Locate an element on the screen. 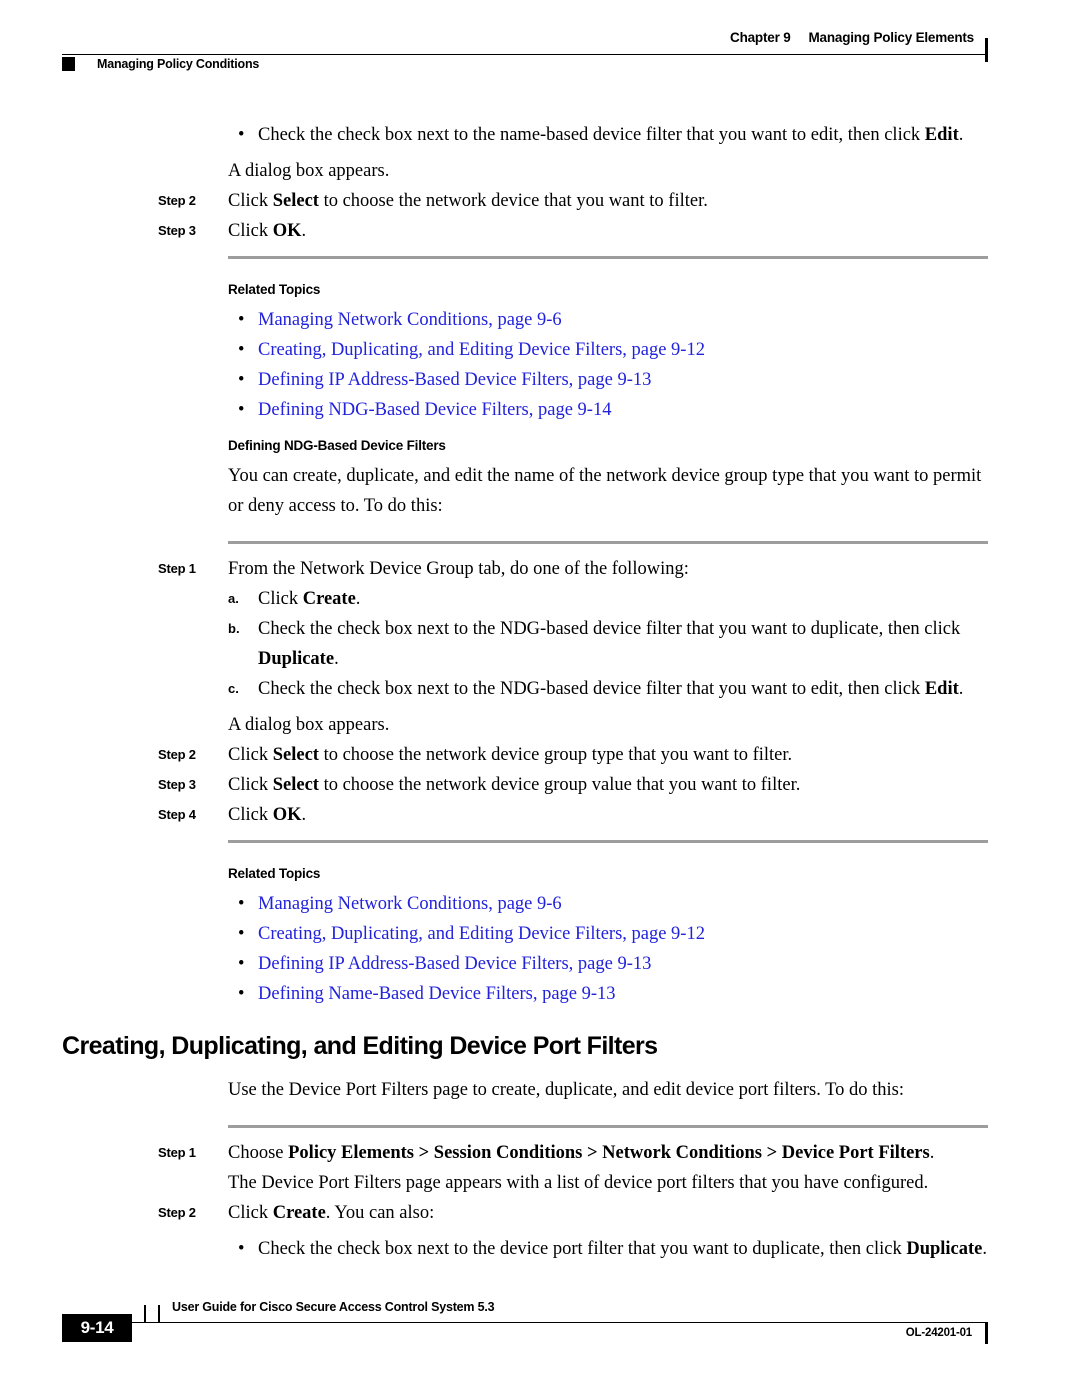  step-label: Step 3 is located at coordinates (177, 230).